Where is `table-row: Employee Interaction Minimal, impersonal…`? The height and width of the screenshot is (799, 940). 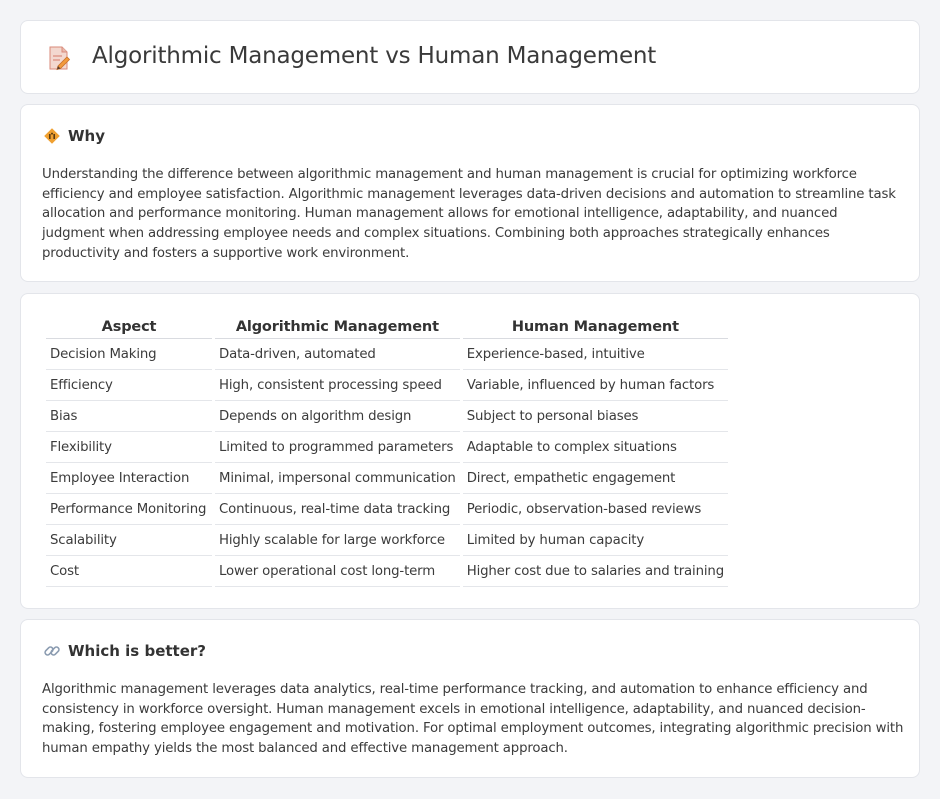 table-row: Employee Interaction Minimal, impersonal… is located at coordinates (387, 478).